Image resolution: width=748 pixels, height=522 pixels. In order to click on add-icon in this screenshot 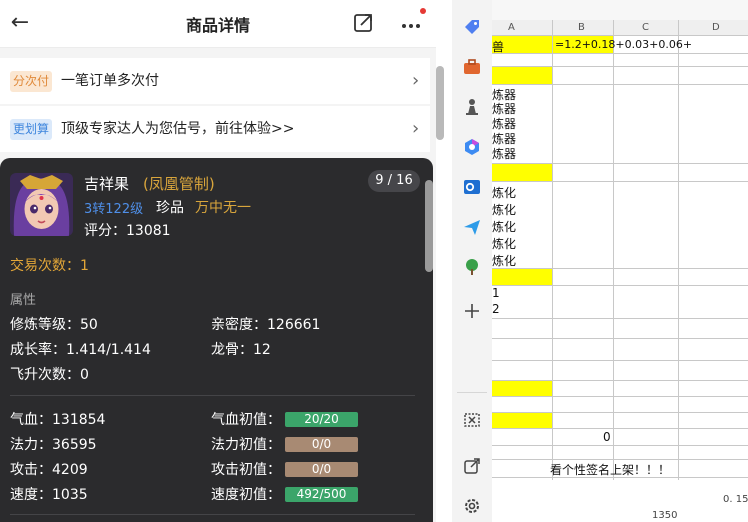, I will do `click(472, 311)`.